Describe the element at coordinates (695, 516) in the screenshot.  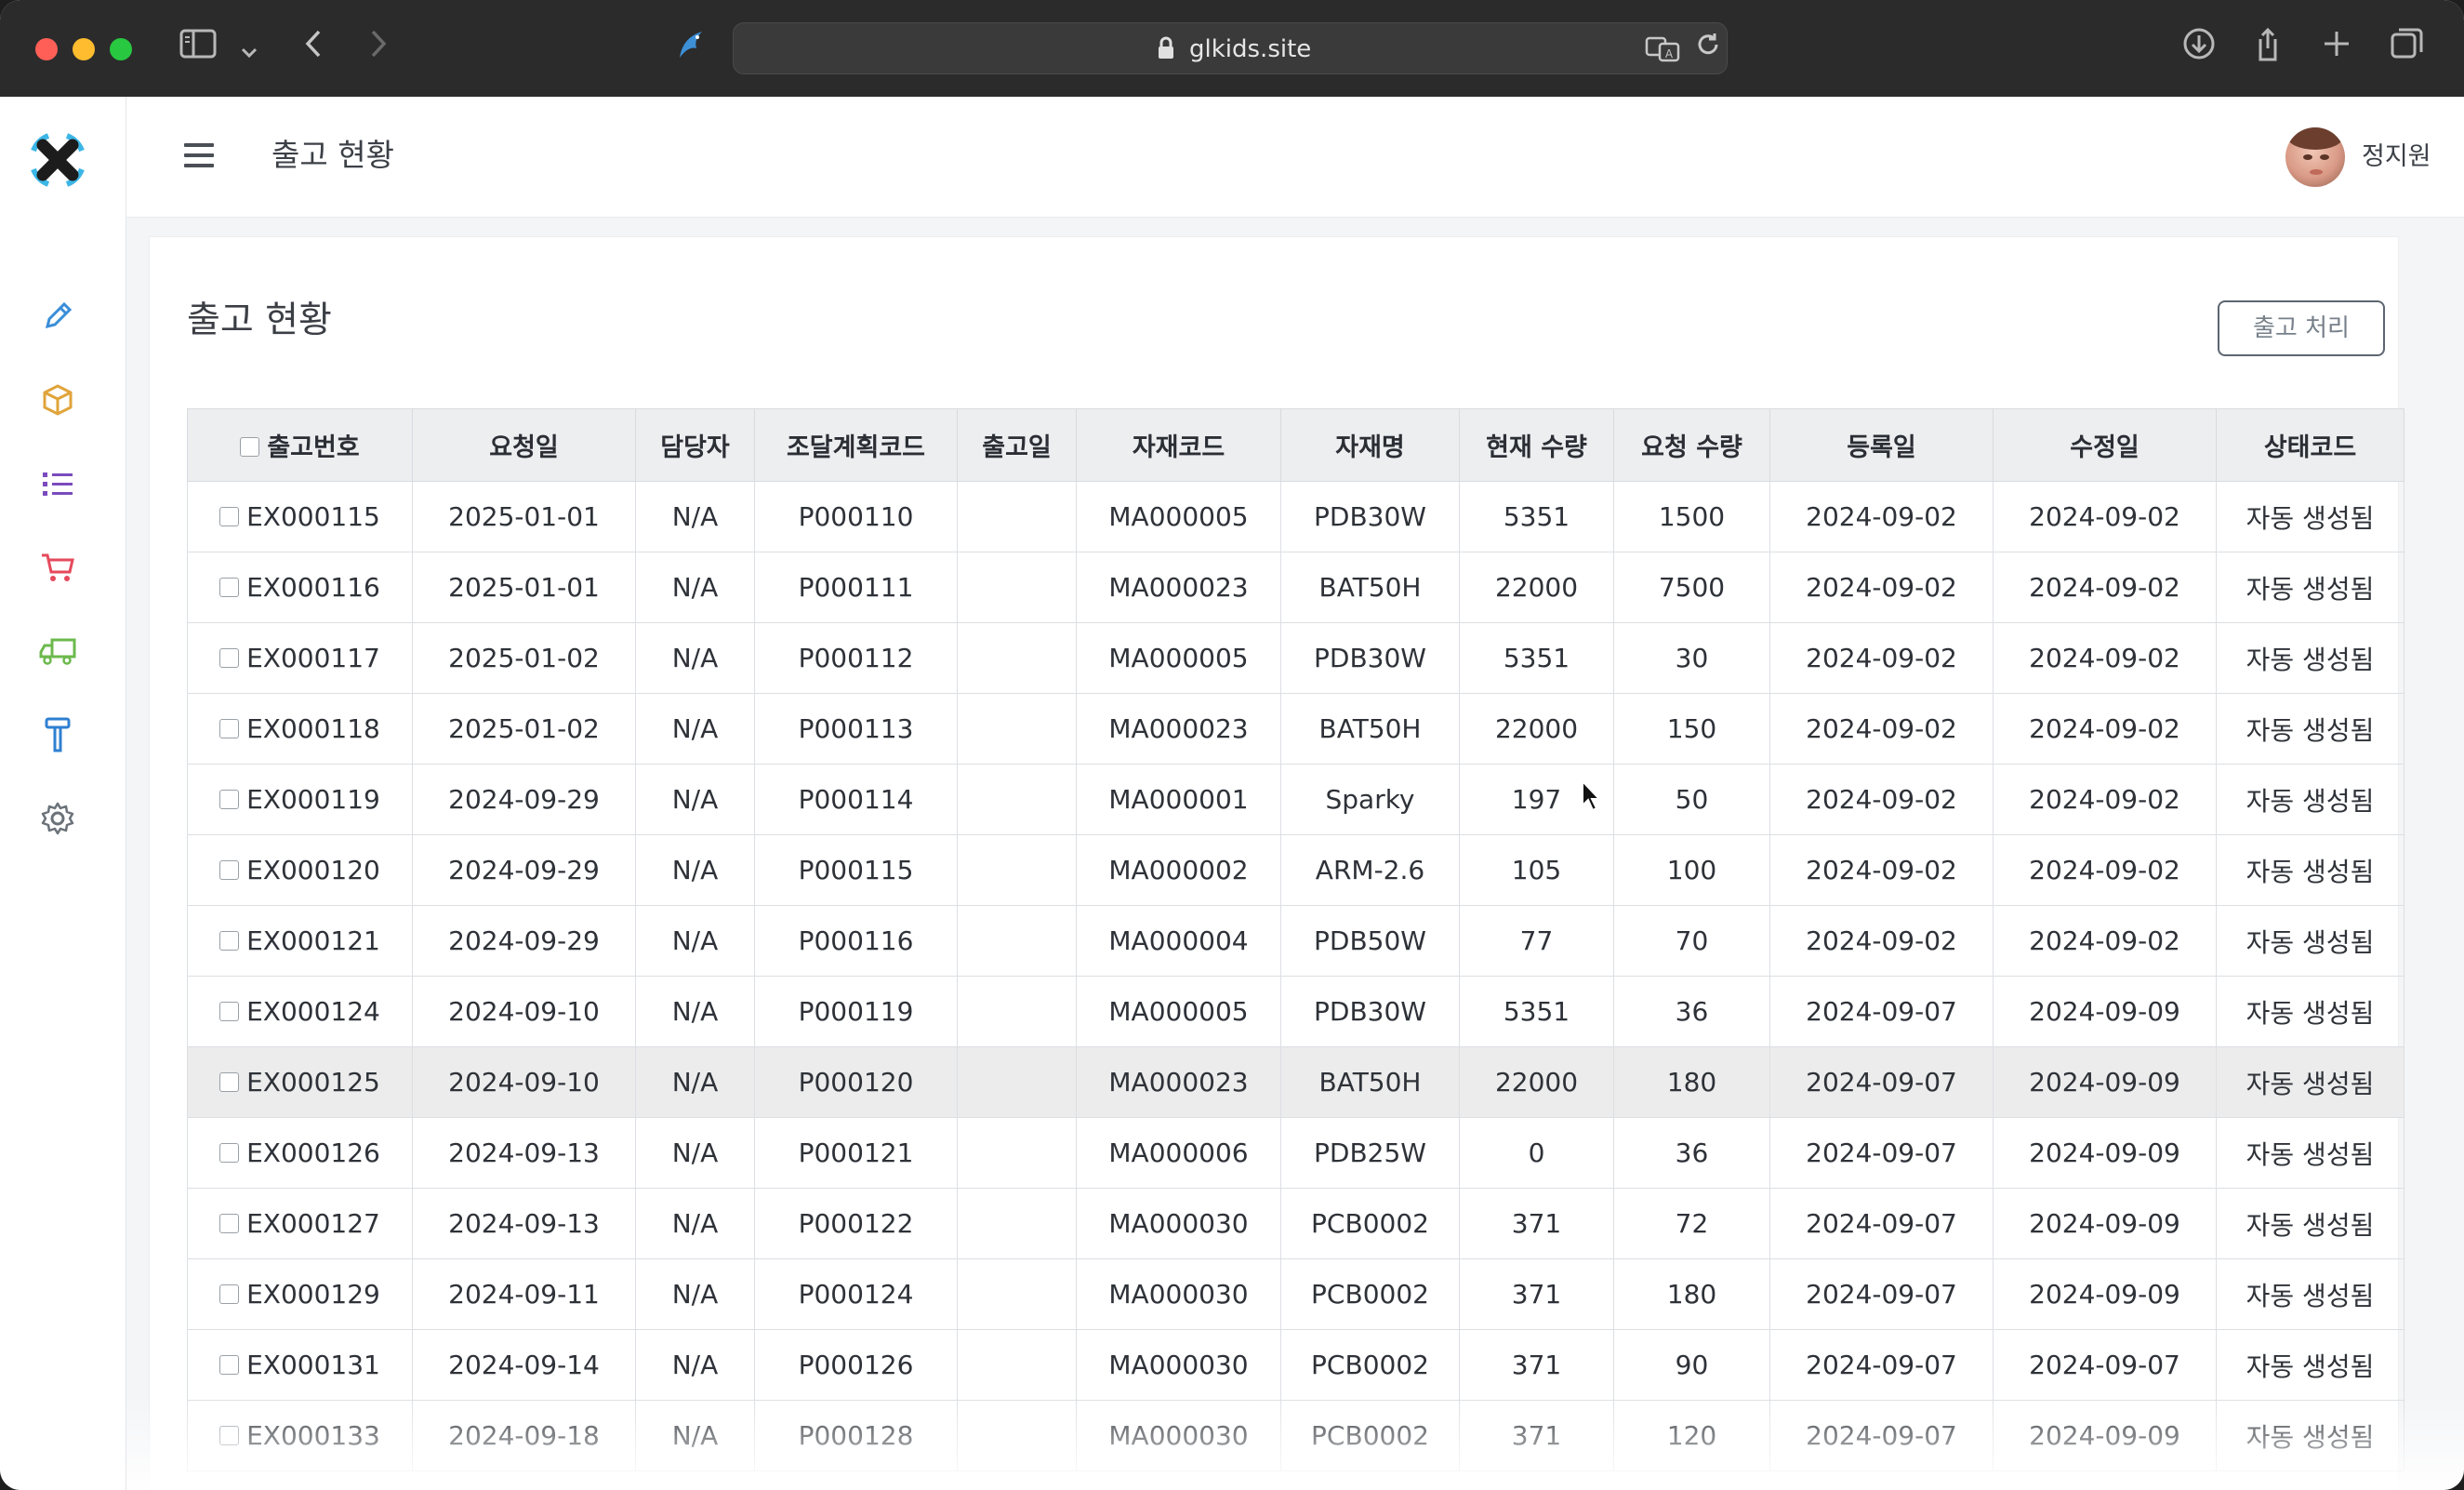
I see `table-cell: N/A` at that location.